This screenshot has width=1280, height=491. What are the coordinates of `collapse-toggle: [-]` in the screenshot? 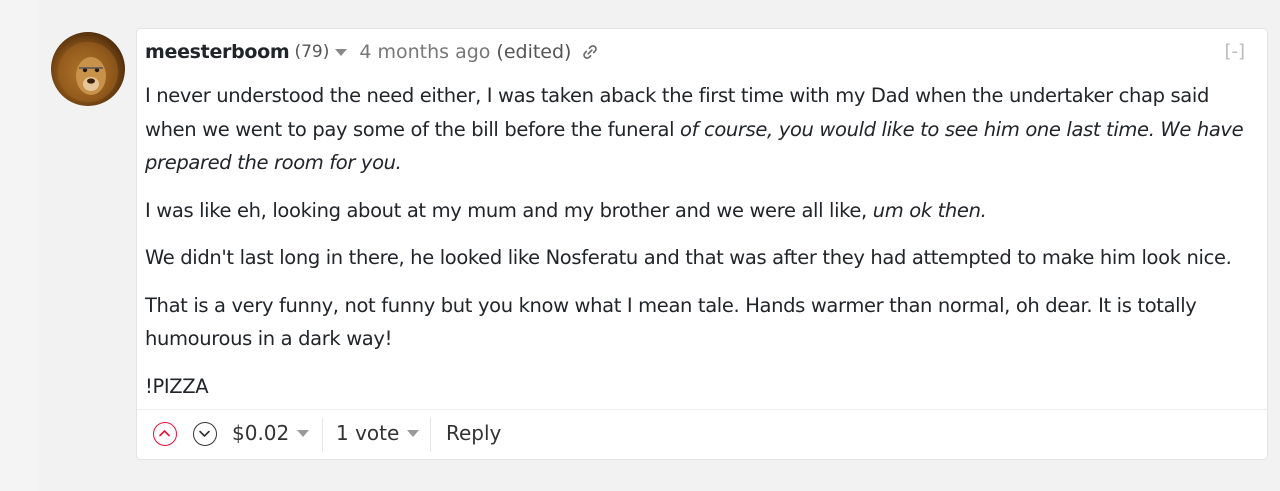 It's located at (1234, 51).